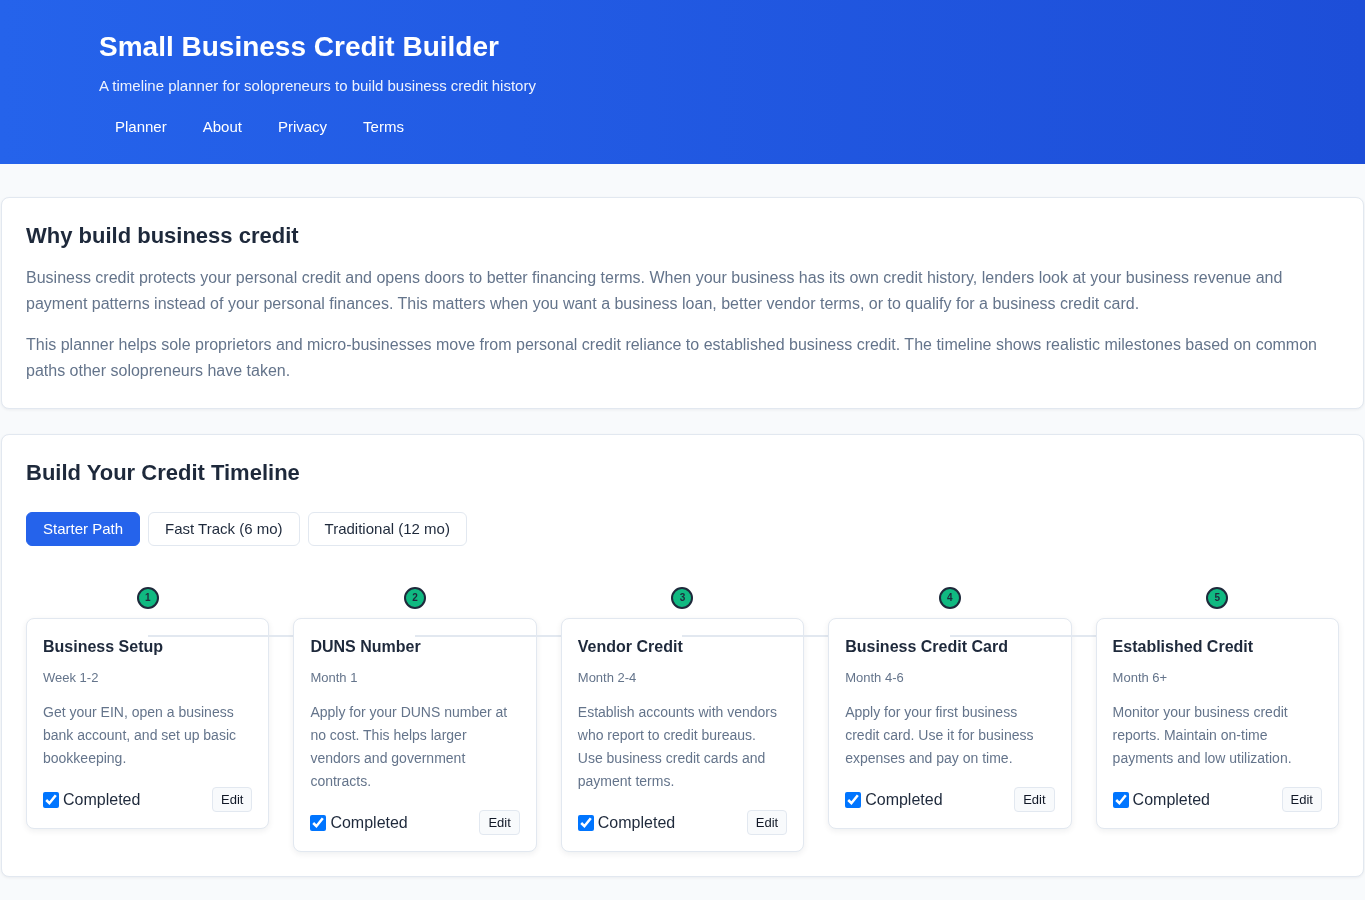 The width and height of the screenshot is (1365, 900). What do you see at coordinates (334, 678) in the screenshot?
I see `milestone-period: Month 1` at bounding box center [334, 678].